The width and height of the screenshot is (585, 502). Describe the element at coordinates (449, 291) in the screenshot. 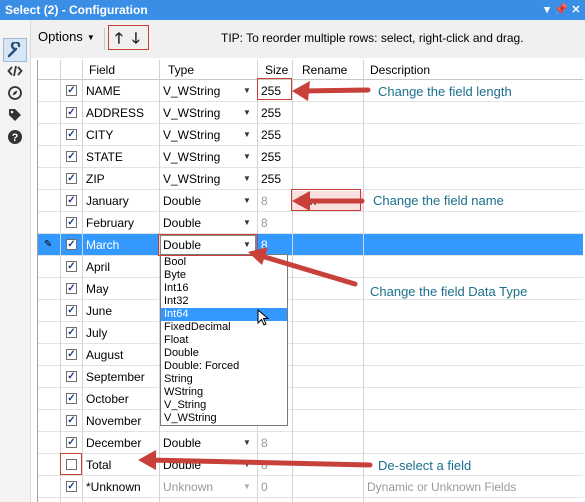

I see `annotation-data-type: Change the field Data Type` at that location.